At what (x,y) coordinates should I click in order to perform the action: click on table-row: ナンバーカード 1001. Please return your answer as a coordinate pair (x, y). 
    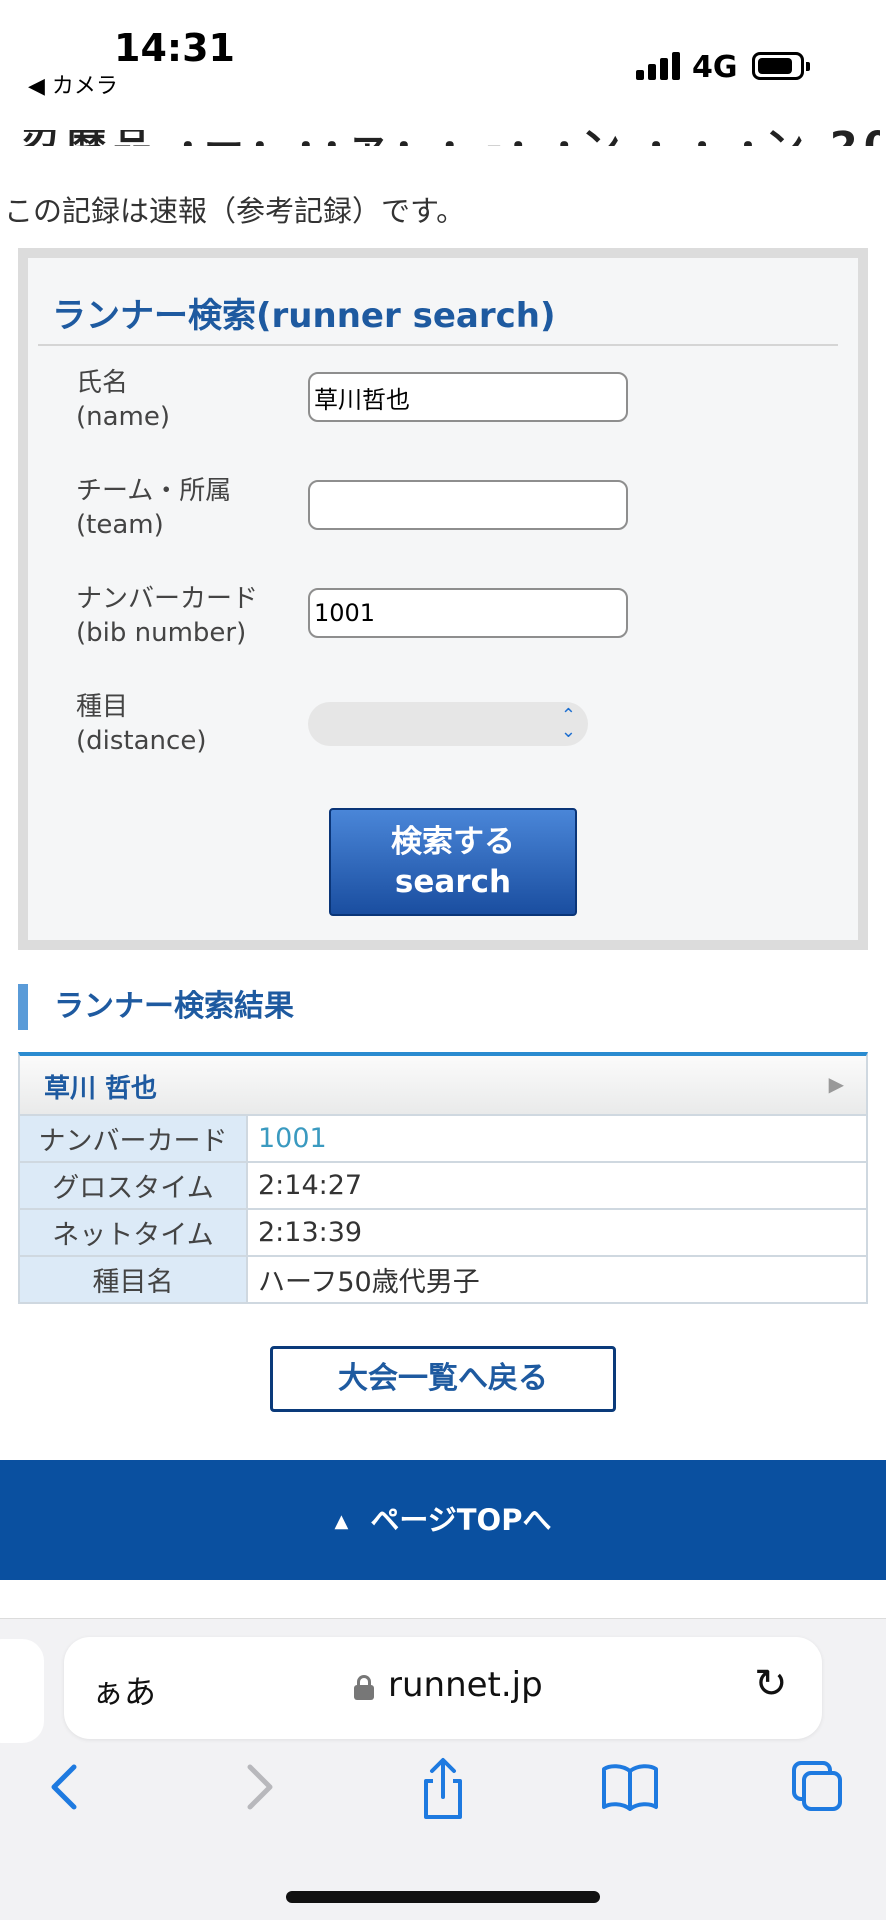
    Looking at the image, I should click on (443, 1138).